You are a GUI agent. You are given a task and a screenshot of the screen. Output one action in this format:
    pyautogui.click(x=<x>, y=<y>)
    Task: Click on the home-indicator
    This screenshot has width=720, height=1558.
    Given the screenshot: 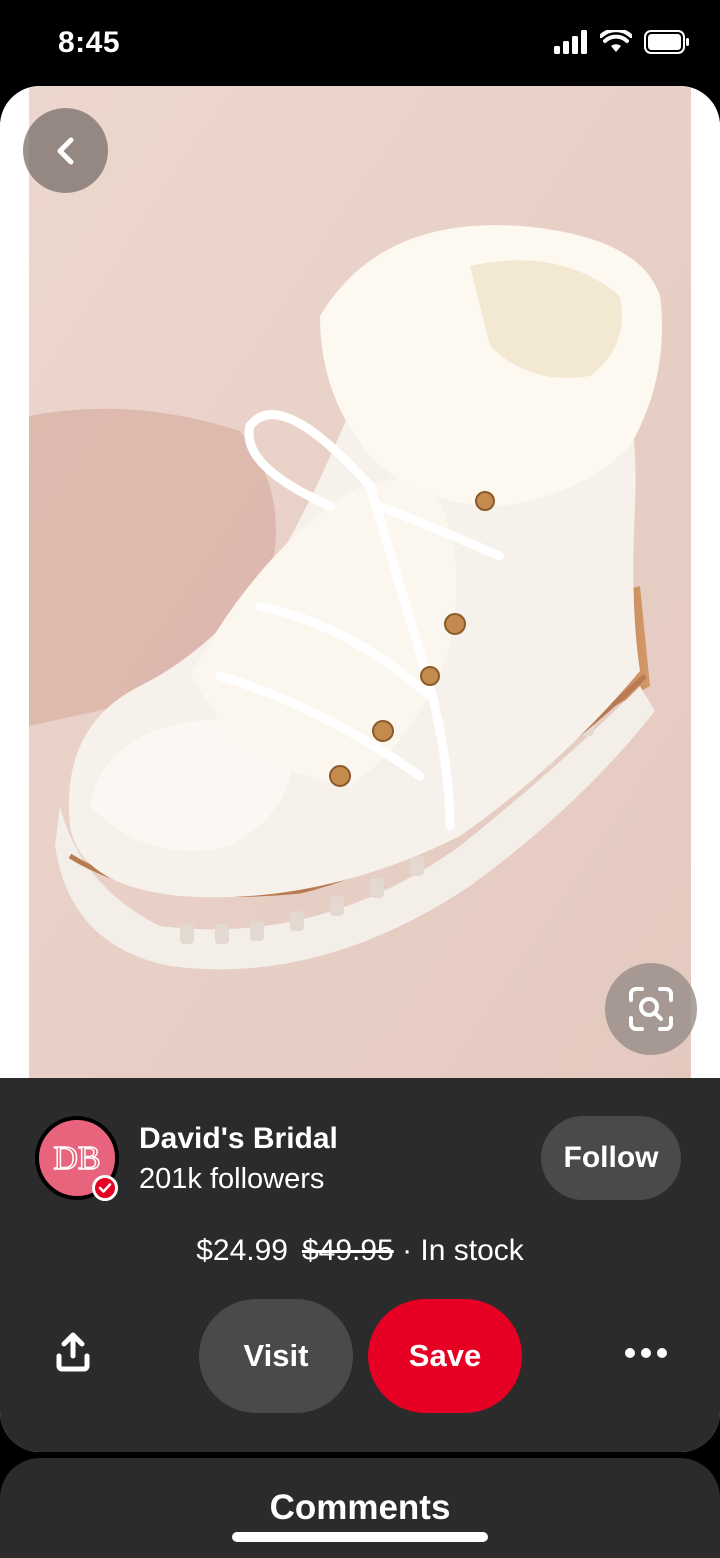 What is the action you would take?
    pyautogui.click(x=360, y=1537)
    